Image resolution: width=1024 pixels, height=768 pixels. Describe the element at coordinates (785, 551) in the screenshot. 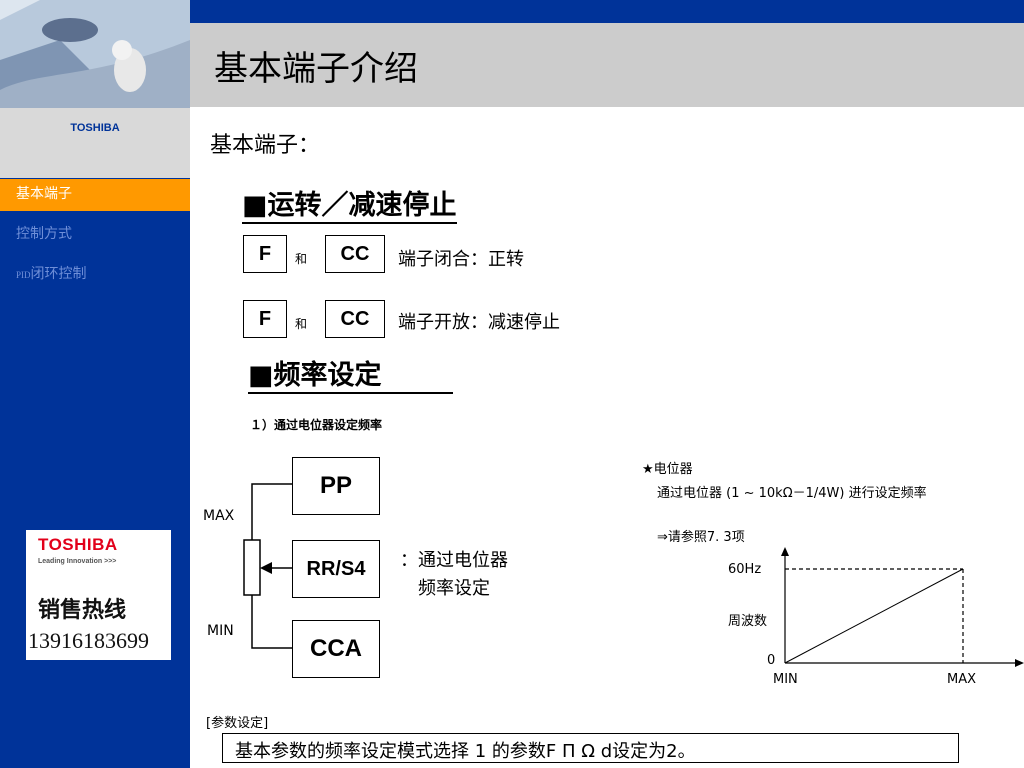

I see `y-axis-arrow-icon` at that location.